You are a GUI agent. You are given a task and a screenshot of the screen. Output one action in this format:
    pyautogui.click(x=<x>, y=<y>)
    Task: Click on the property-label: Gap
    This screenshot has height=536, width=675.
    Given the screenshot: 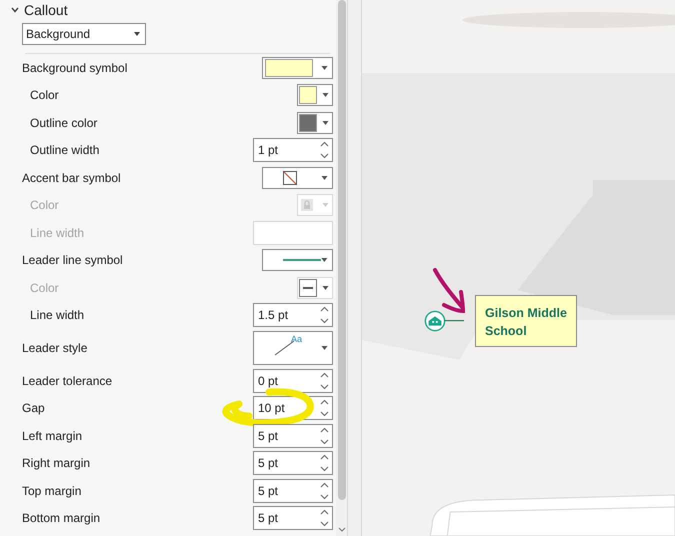 What is the action you would take?
    pyautogui.click(x=33, y=408)
    